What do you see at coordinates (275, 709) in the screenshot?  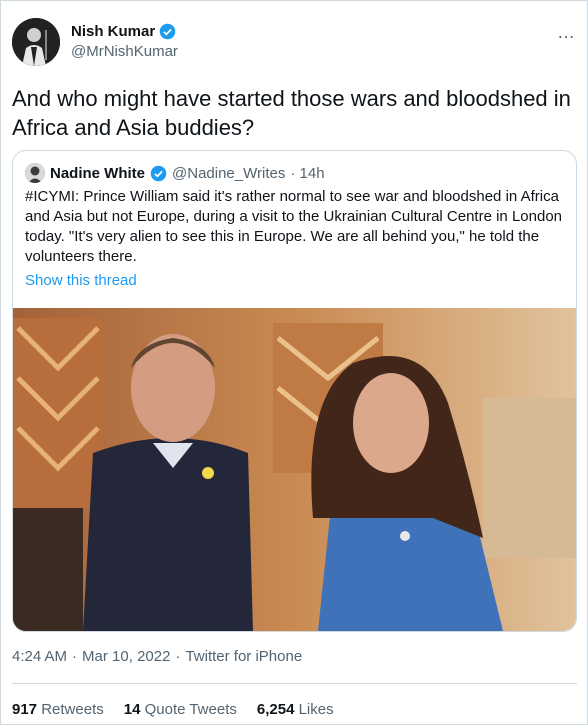 I see `stat-value: 6,254` at bounding box center [275, 709].